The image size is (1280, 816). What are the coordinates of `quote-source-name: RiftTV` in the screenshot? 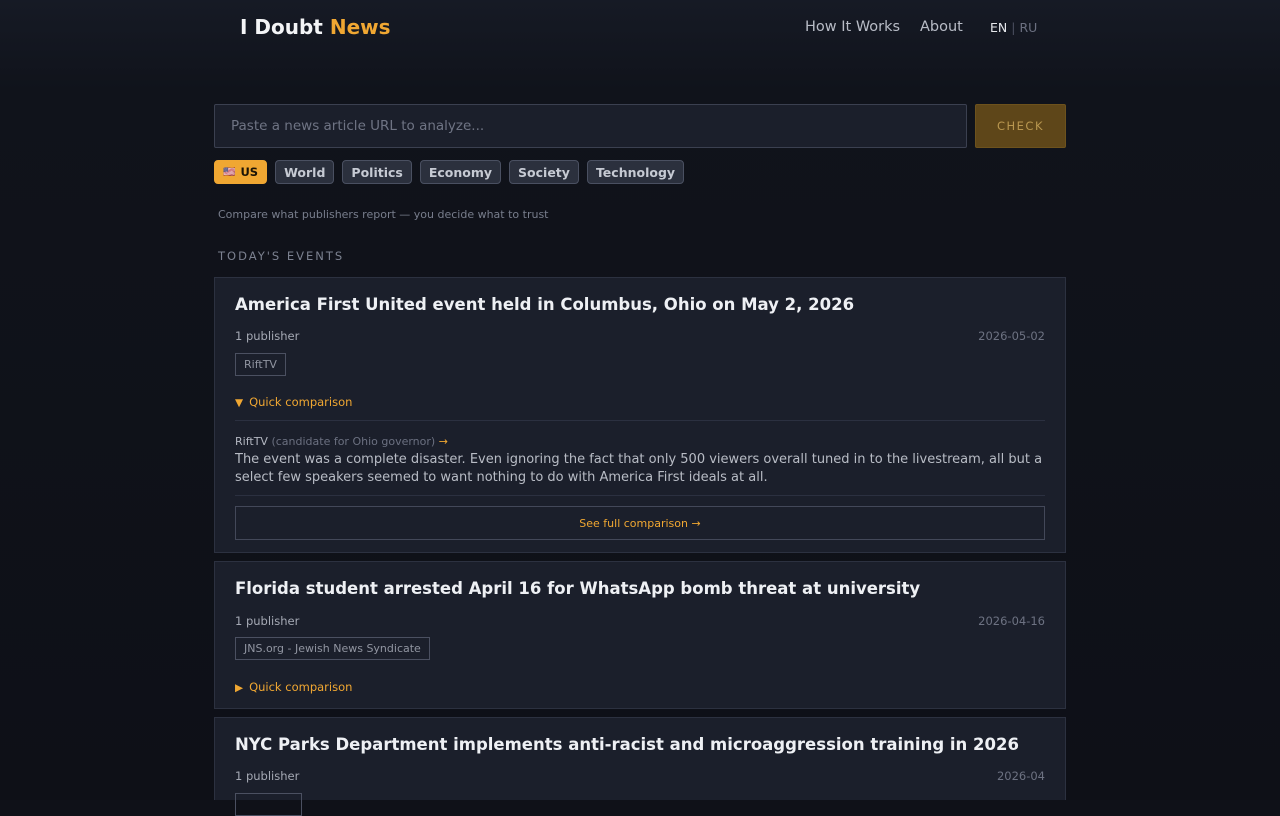 It's located at (251, 441).